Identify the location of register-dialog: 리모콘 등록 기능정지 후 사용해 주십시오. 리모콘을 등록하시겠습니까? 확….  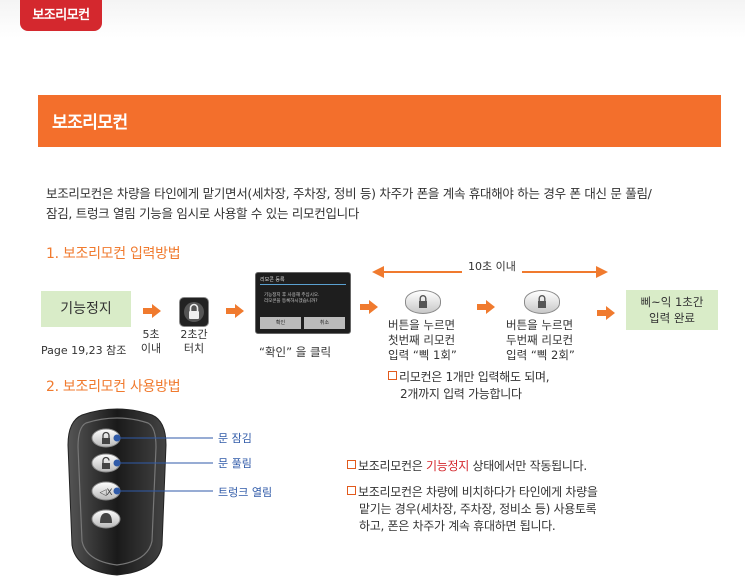
(303, 303).